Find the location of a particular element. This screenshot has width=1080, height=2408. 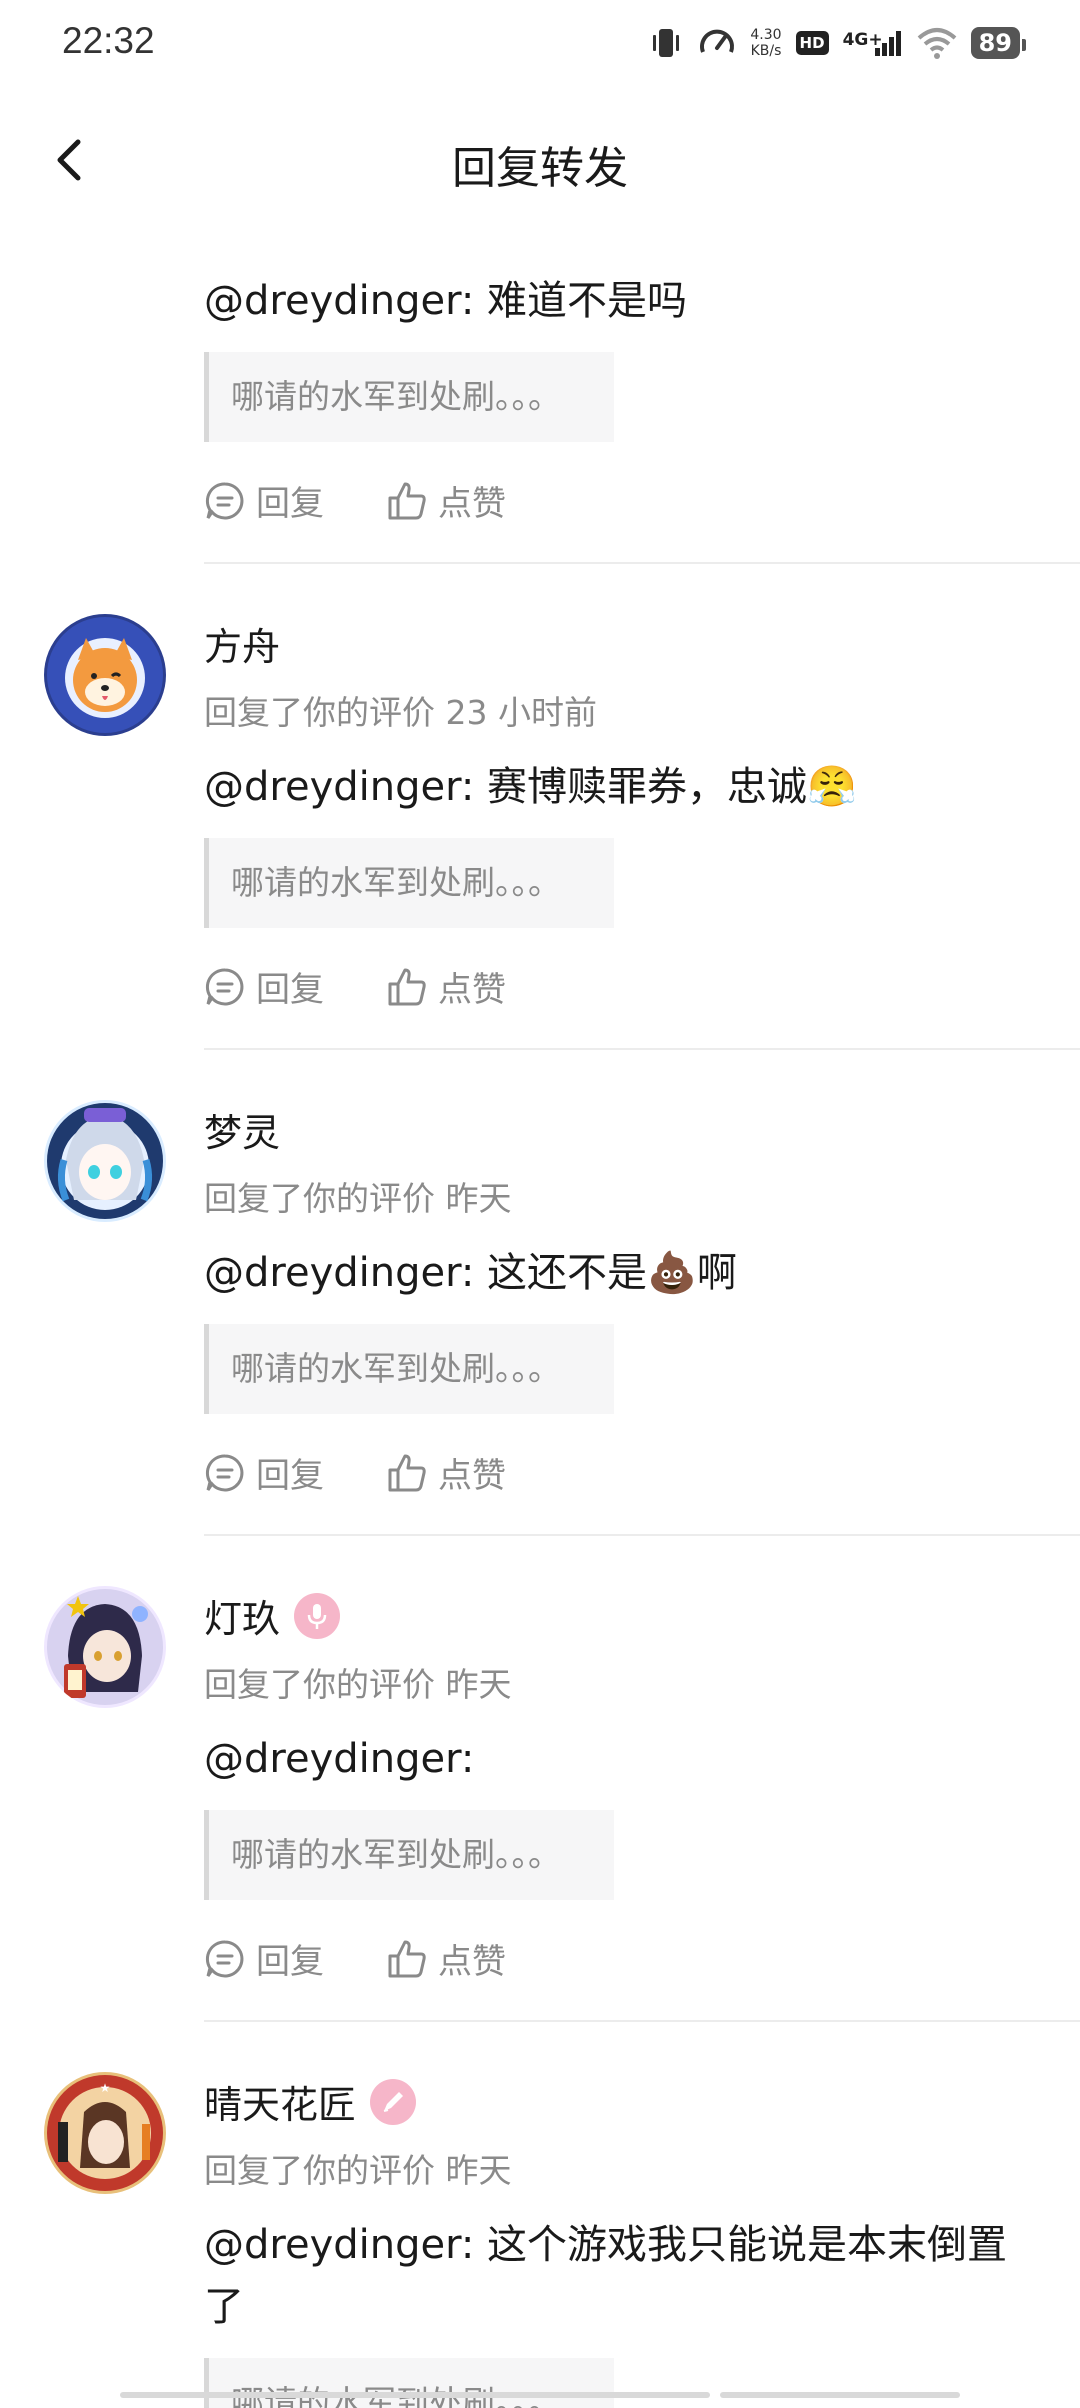

reply-meta: 回复了你的评价 23 小时前 is located at coordinates (400, 712).